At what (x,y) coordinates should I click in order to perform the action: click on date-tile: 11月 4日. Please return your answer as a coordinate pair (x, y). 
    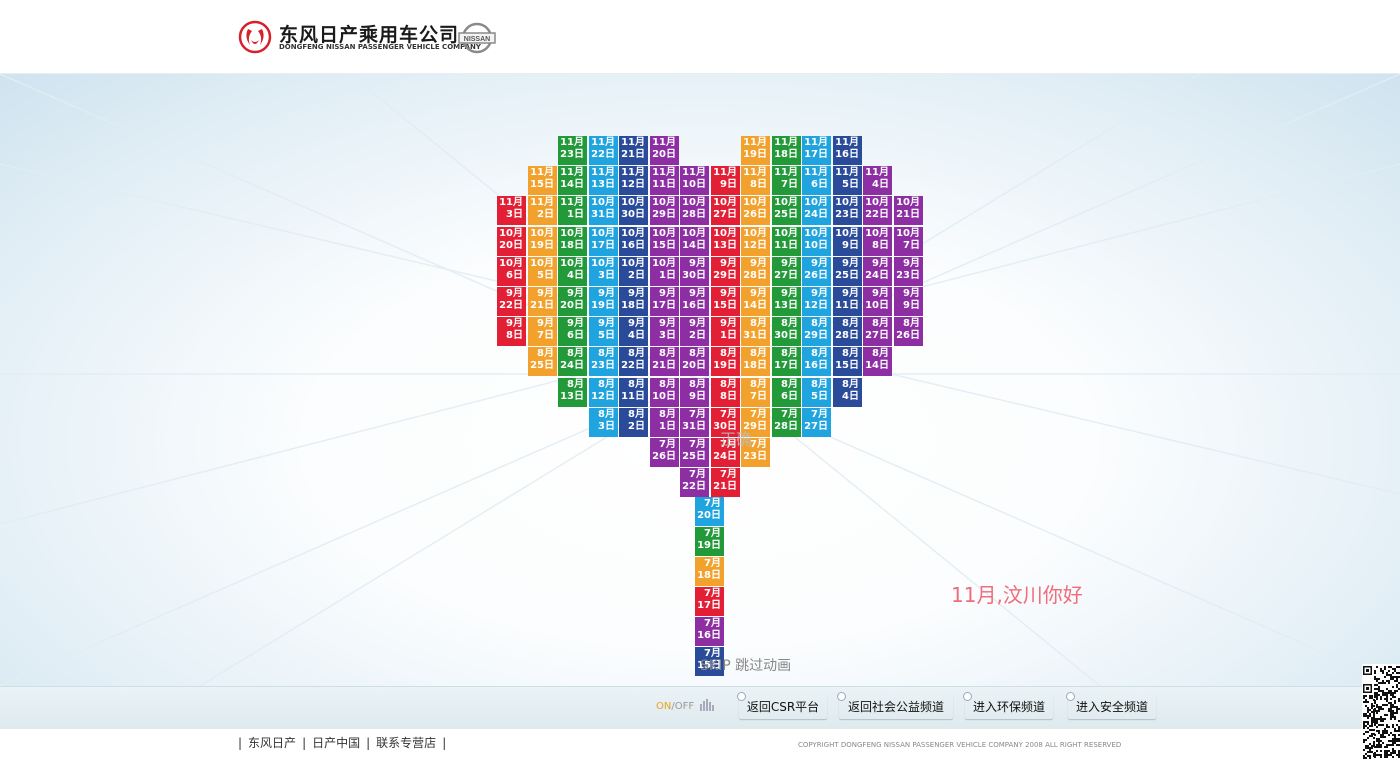
    Looking at the image, I should click on (877, 180).